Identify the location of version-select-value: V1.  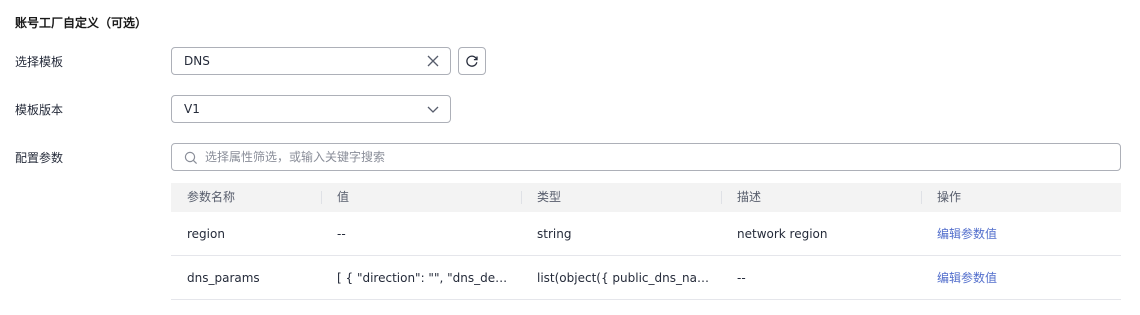
(192, 109).